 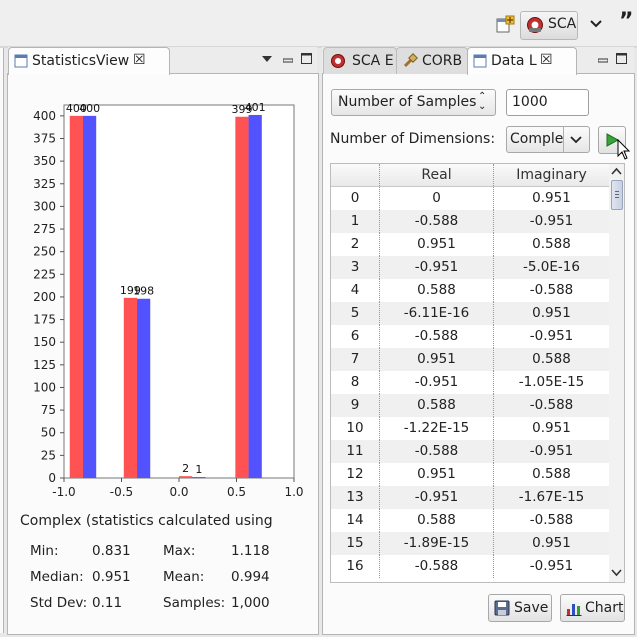 What do you see at coordinates (355, 474) in the screenshot?
I see `row-index-cell: 12` at bounding box center [355, 474].